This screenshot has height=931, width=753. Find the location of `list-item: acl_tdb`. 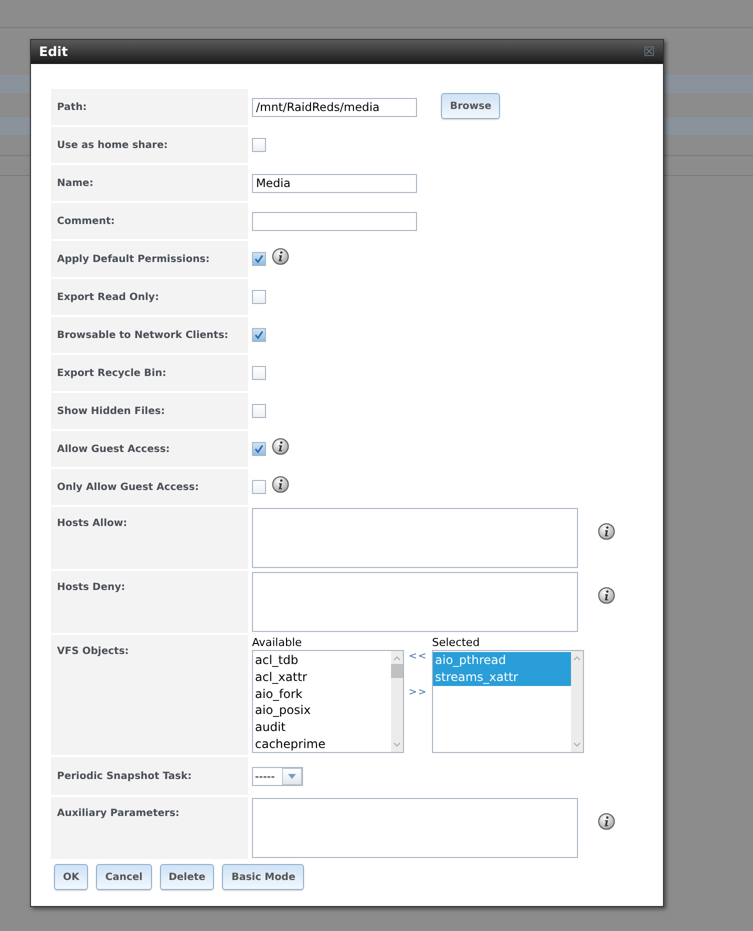

list-item: acl_tdb is located at coordinates (322, 660).